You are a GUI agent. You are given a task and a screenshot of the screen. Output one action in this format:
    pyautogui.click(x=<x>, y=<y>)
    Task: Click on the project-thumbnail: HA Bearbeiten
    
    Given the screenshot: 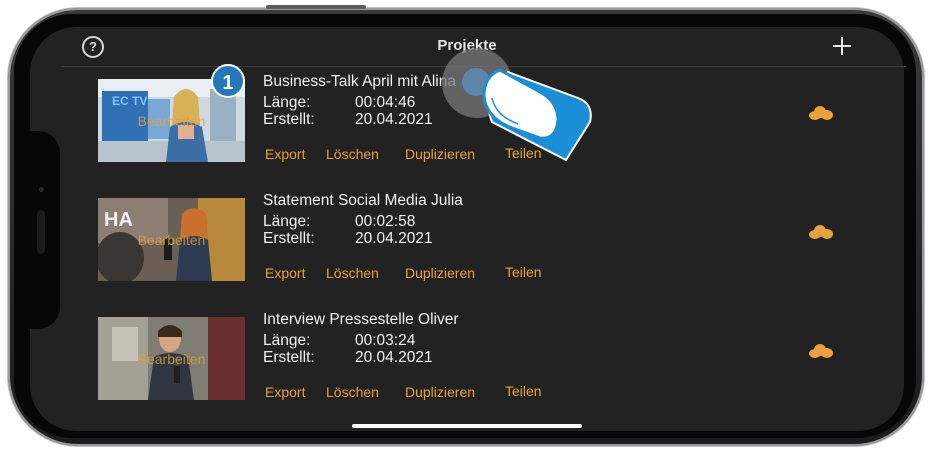 What is the action you would take?
    pyautogui.click(x=171, y=239)
    